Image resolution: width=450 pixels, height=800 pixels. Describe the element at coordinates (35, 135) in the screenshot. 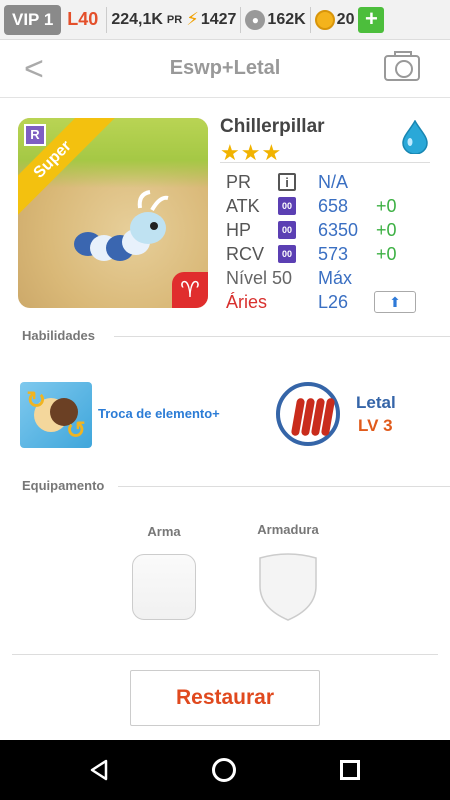

I see `rarity-badge: R` at that location.